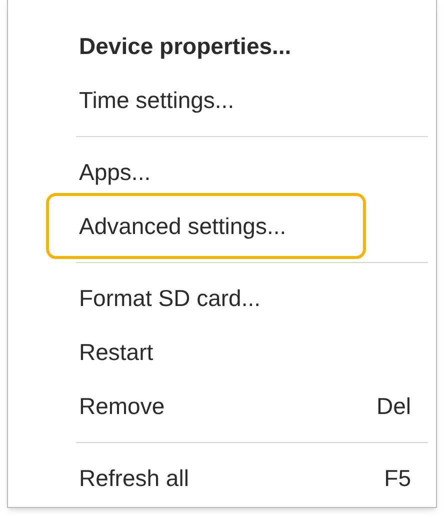 The image size is (444, 517). I want to click on shortcut-label: F5, so click(397, 478).